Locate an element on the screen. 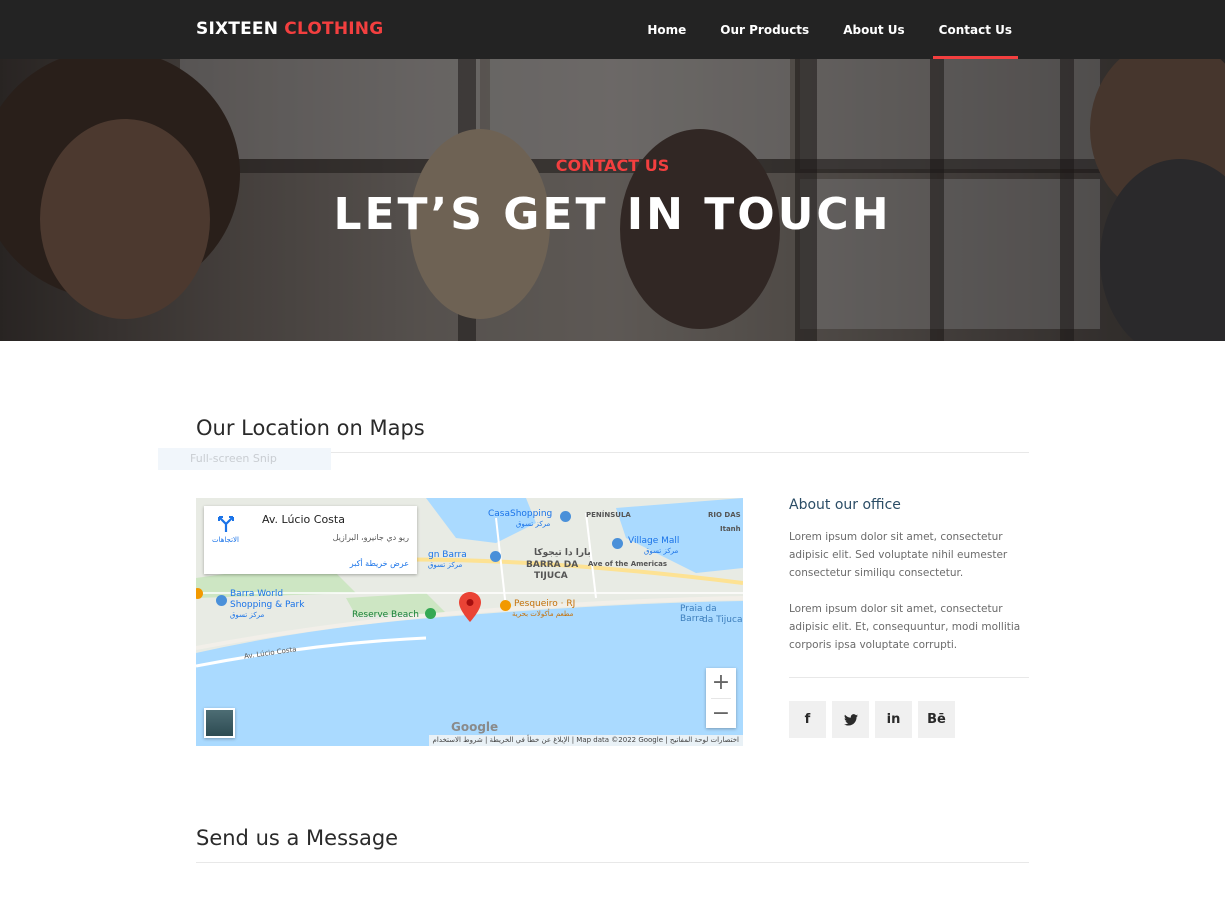 This screenshot has height=906, width=1225. office-divider is located at coordinates (909, 677).